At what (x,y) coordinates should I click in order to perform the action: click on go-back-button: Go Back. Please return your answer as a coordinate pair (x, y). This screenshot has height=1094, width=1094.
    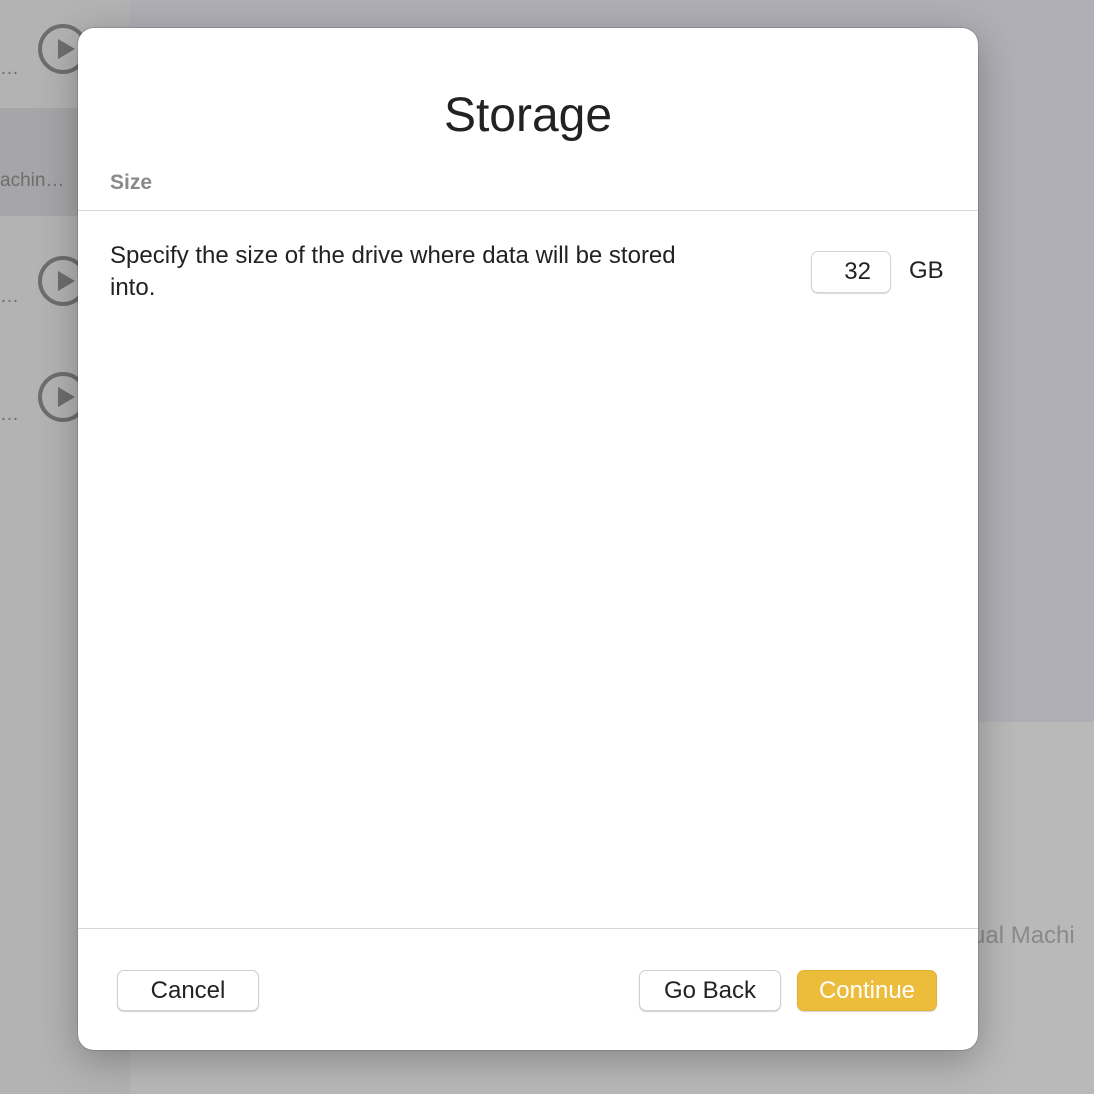
    Looking at the image, I should click on (710, 990).